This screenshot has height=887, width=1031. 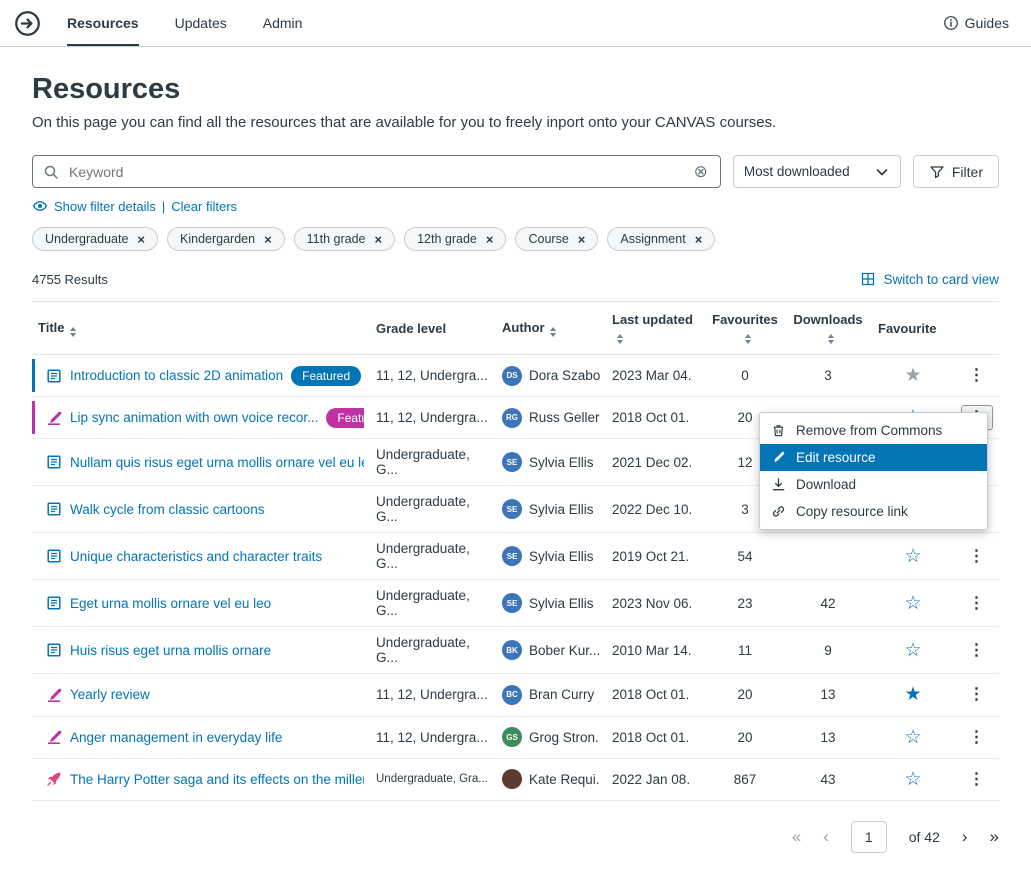 I want to click on author-name: Russ Geller, so click(x=564, y=418).